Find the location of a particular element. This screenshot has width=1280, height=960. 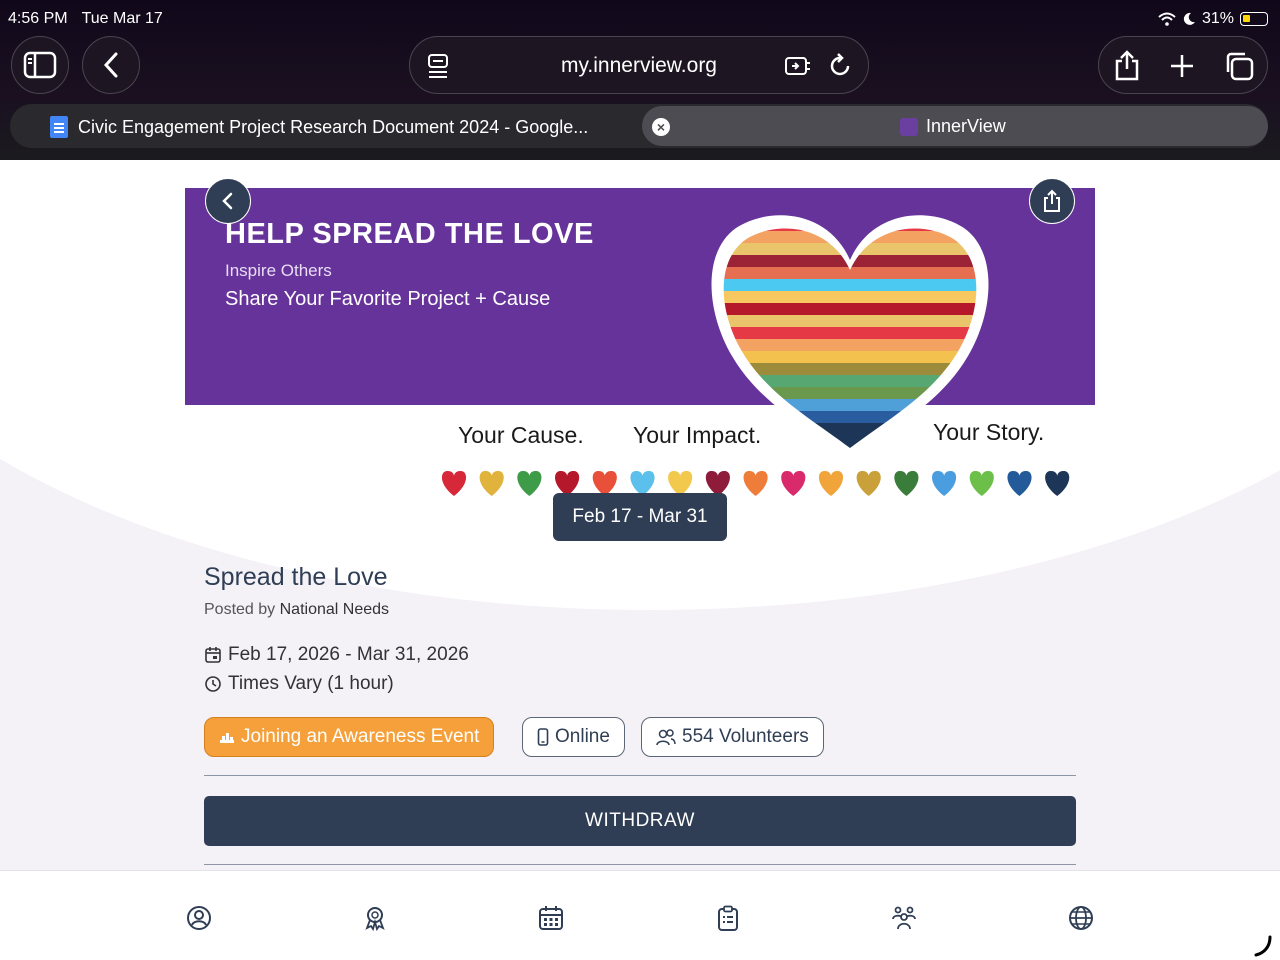

banner-share-button is located at coordinates (1052, 201).